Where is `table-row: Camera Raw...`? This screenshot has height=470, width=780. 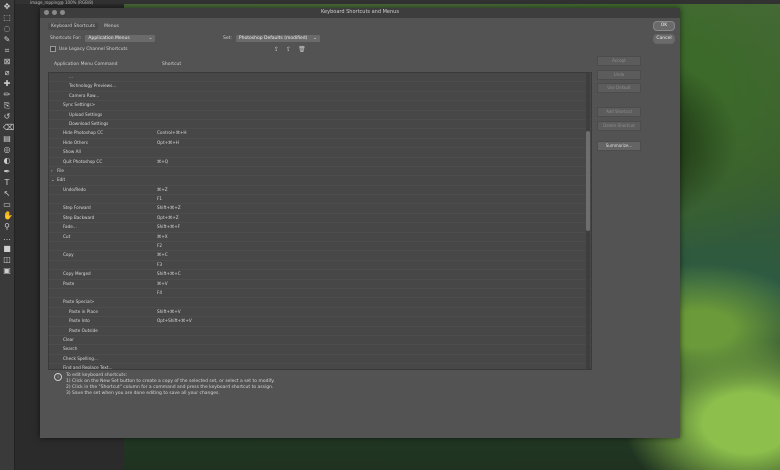
table-row: Camera Raw... is located at coordinates (320, 97).